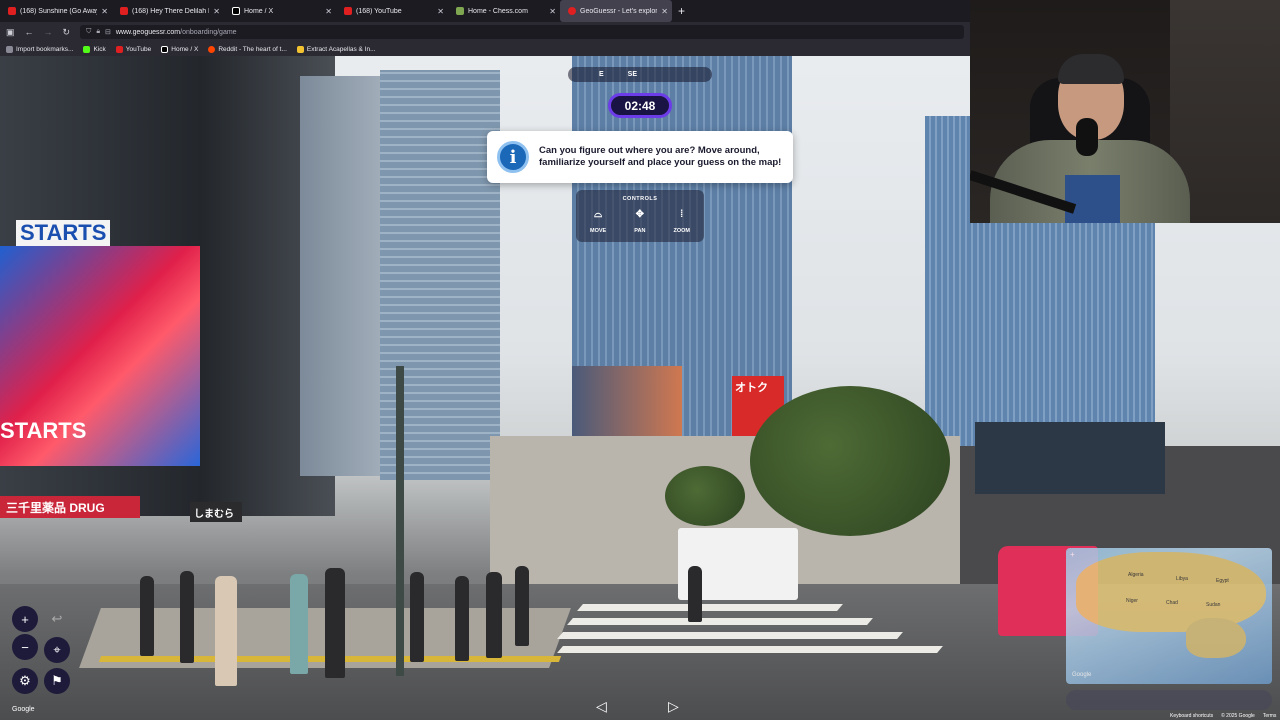 The width and height of the screenshot is (1280, 720). I want to click on streamer-shirt, so click(1092, 199).